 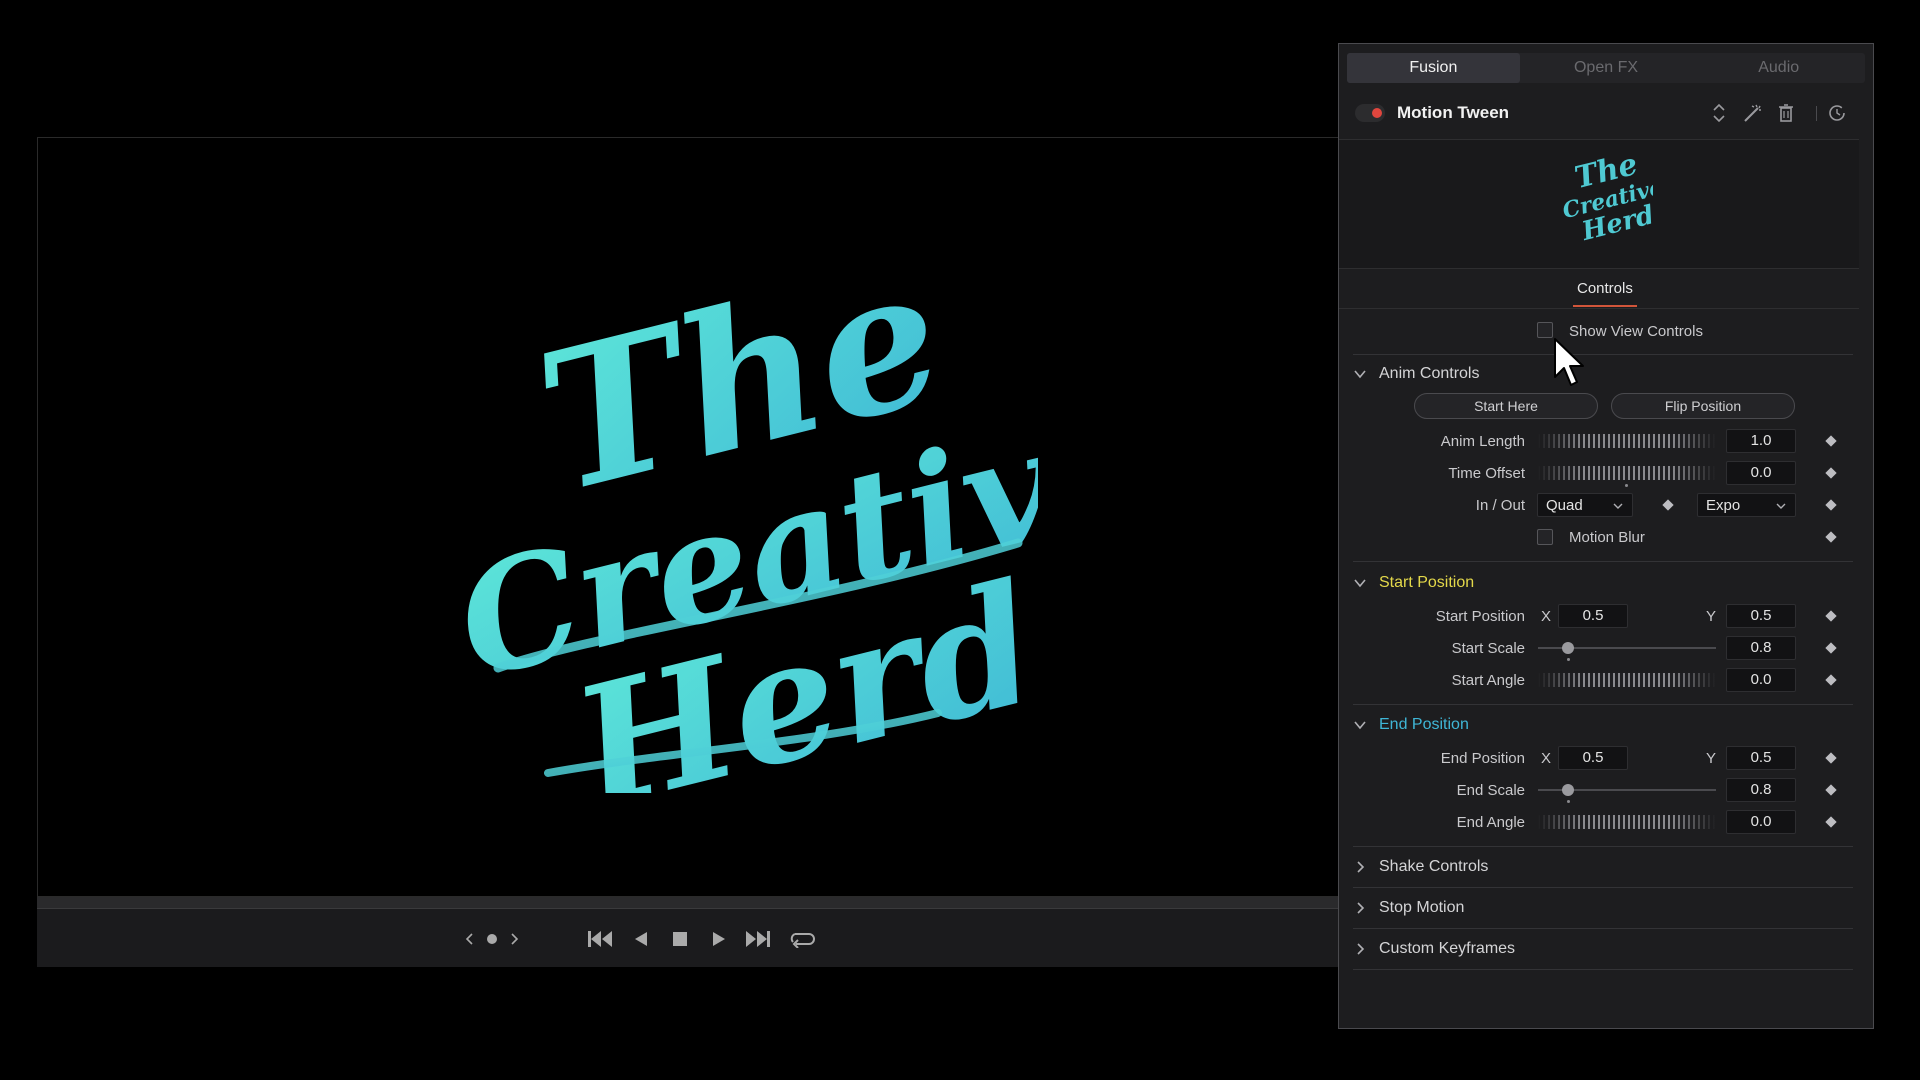 What do you see at coordinates (1831, 822) in the screenshot?
I see `end-angle-keyframe-icon` at bounding box center [1831, 822].